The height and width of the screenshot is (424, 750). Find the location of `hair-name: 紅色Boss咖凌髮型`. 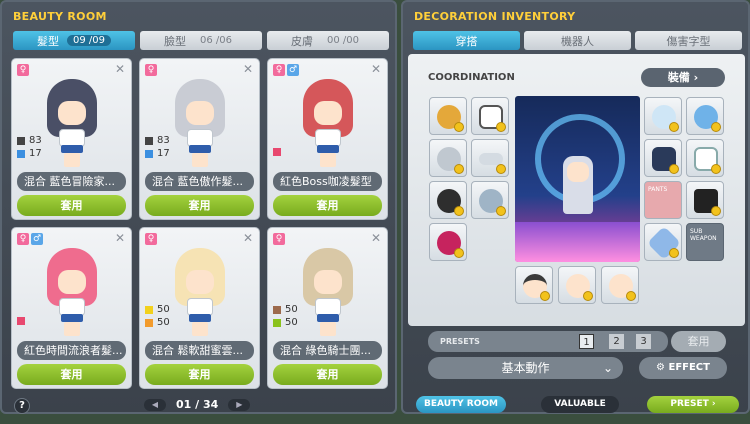

hair-name: 紅色Boss咖凌髮型 is located at coordinates (327, 181).